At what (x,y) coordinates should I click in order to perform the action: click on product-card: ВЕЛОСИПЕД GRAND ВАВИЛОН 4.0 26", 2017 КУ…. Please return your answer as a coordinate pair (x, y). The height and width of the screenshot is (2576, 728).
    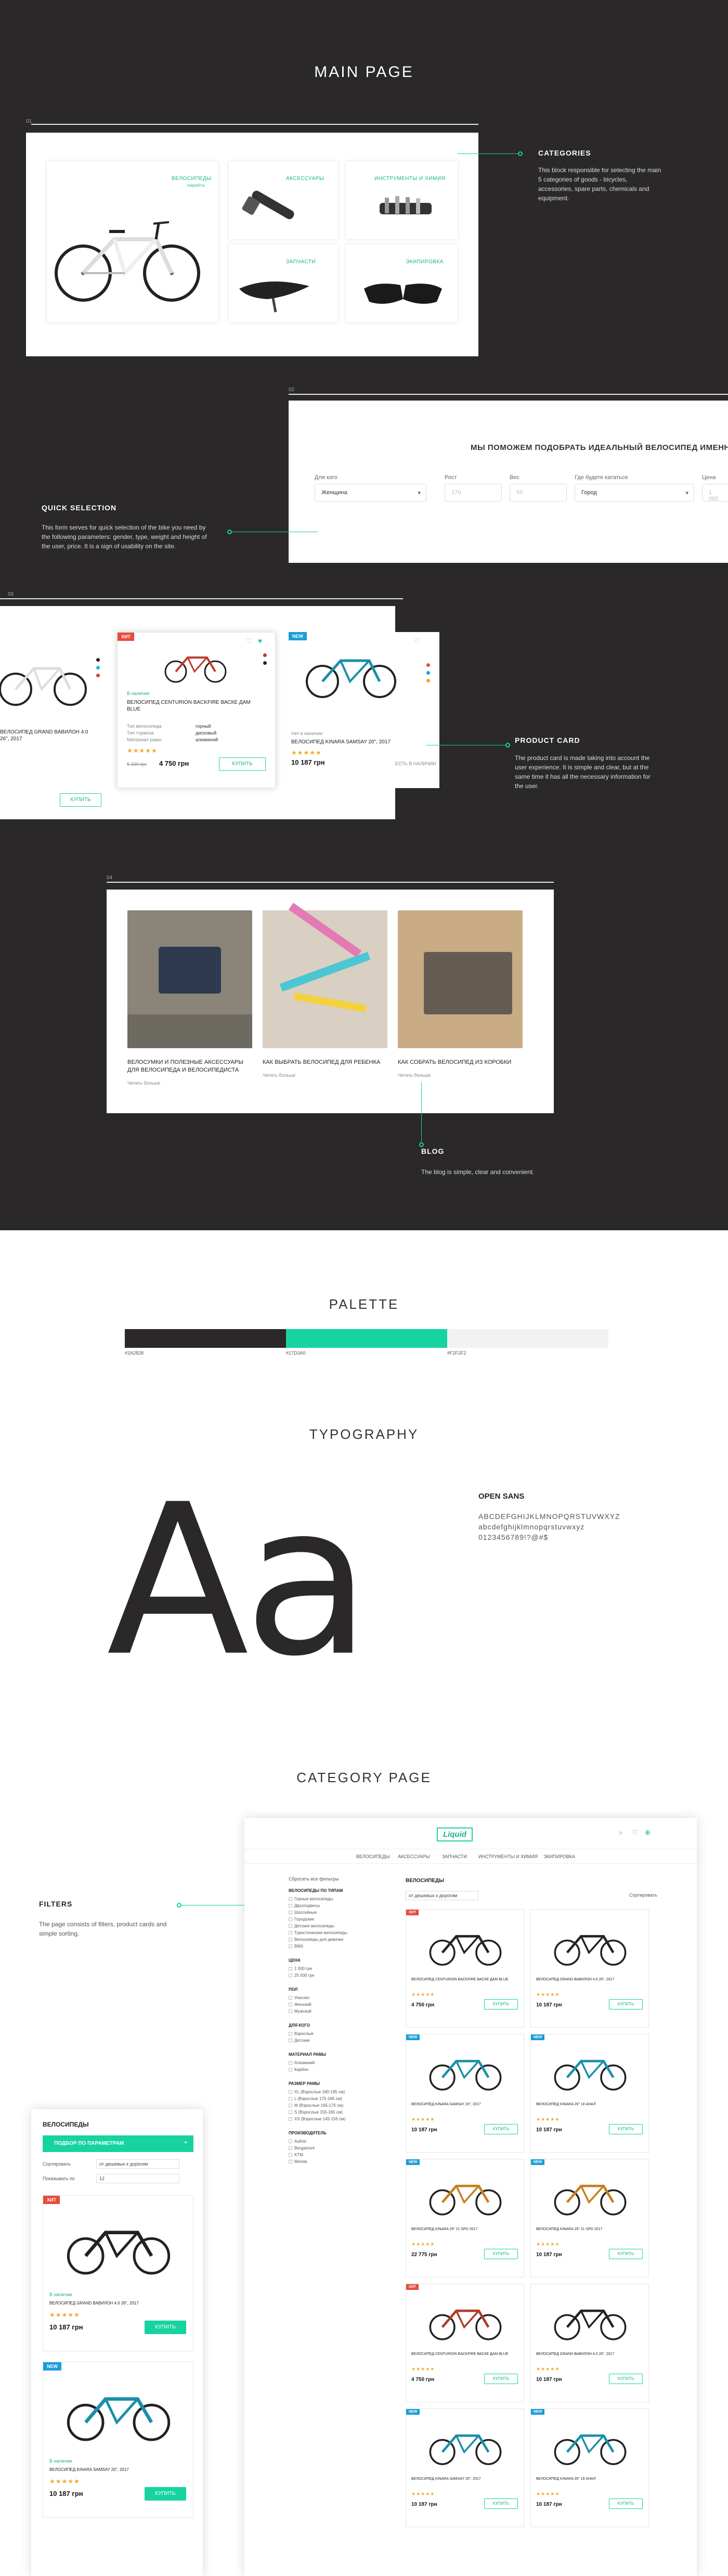
    Looking at the image, I should click on (54, 719).